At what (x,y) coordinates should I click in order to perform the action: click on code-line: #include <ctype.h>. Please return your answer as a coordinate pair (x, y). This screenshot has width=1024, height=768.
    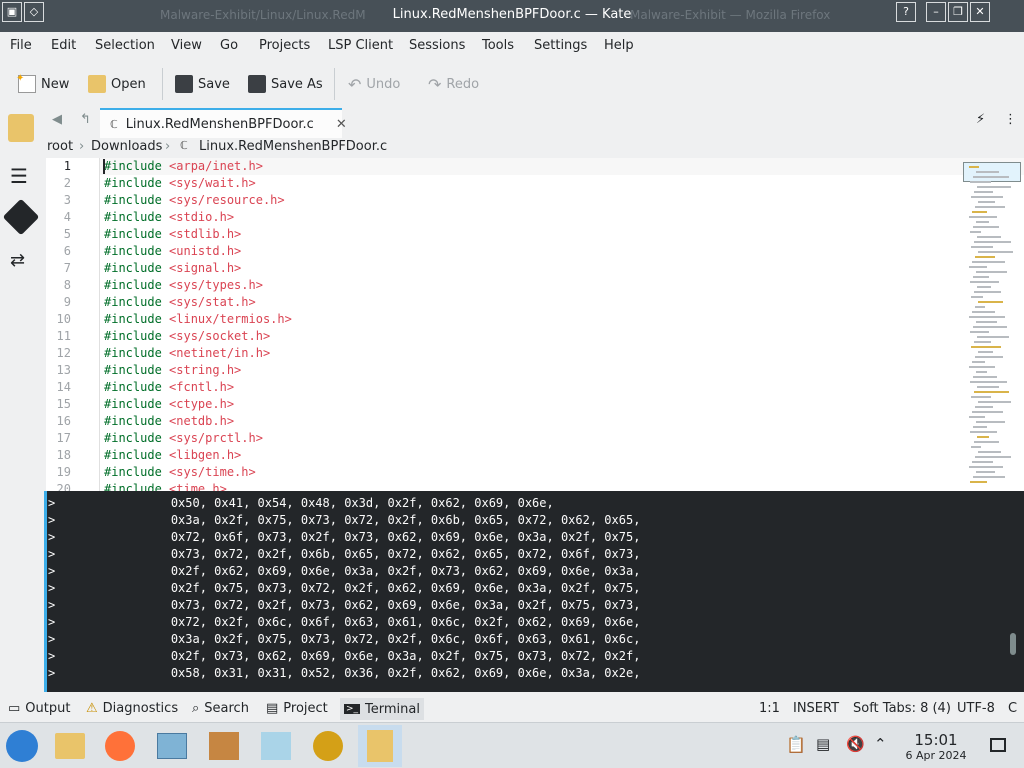
    Looking at the image, I should click on (169, 404).